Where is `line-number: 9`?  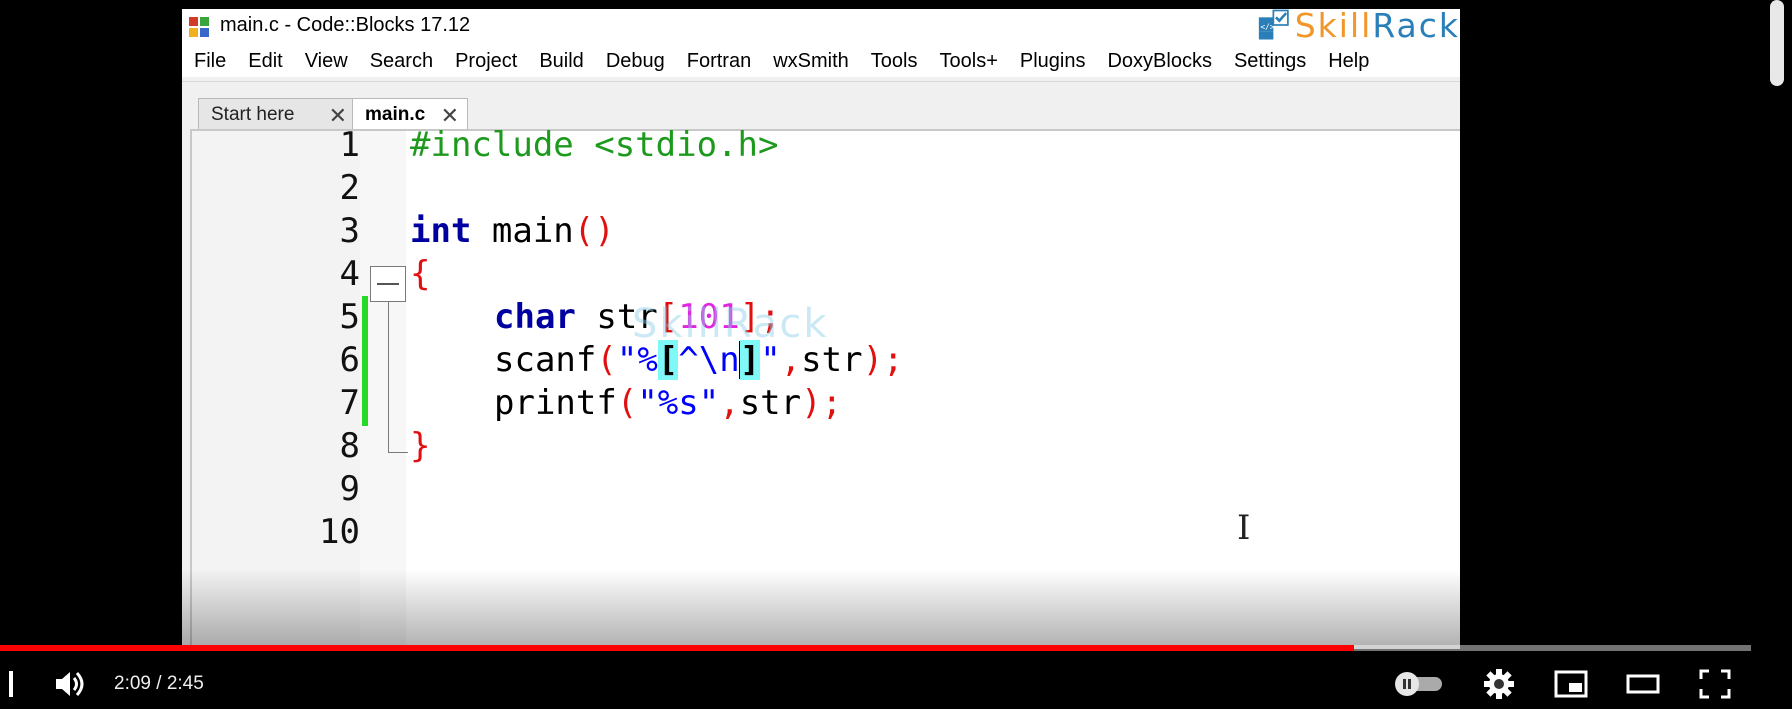
line-number: 9 is located at coordinates (349, 489).